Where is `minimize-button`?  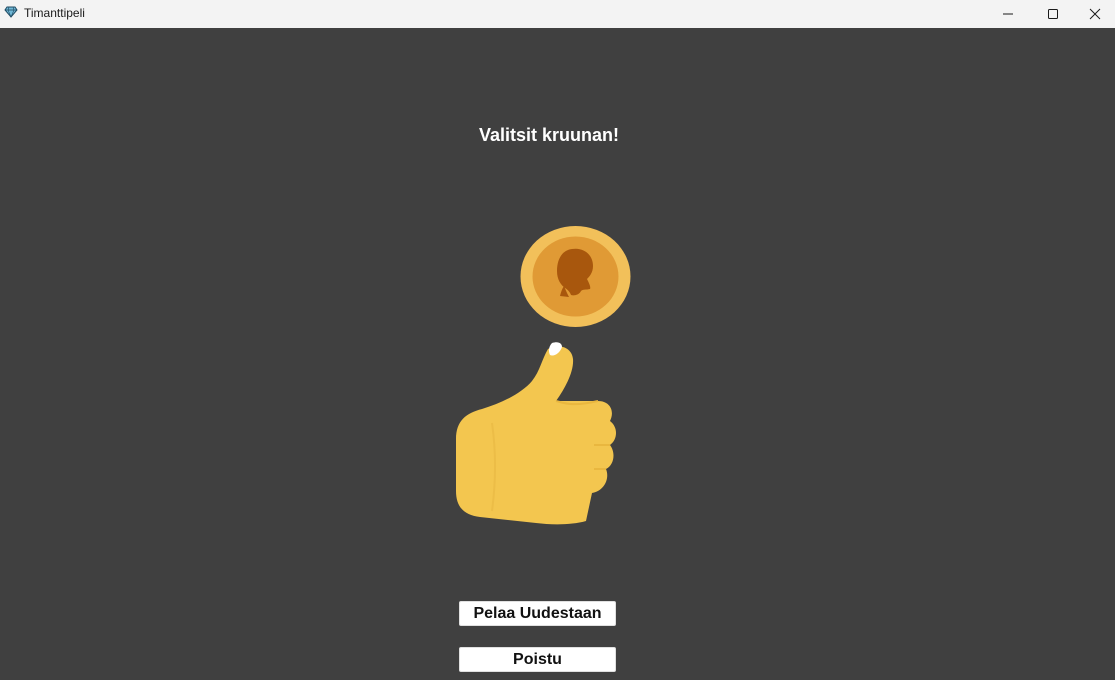 minimize-button is located at coordinates (1008, 14).